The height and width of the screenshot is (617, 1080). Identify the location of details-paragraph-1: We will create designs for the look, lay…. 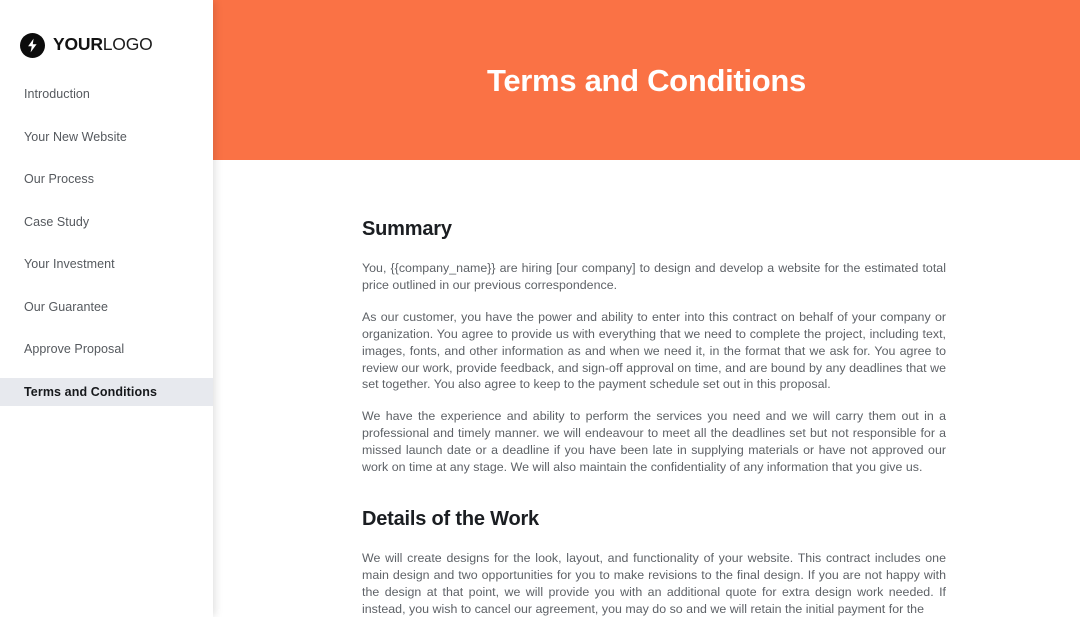
(654, 583).